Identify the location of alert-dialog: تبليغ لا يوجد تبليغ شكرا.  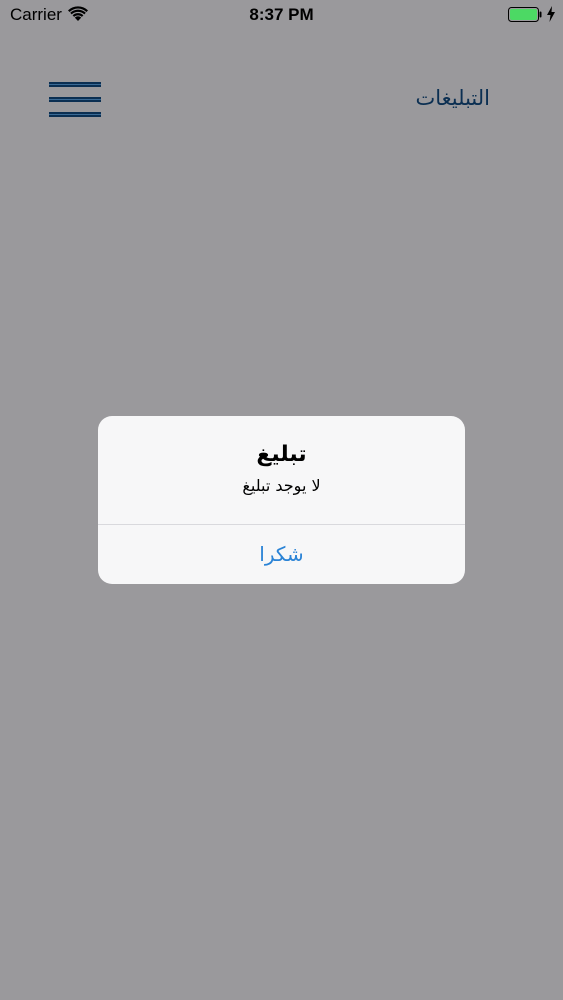
(281, 500).